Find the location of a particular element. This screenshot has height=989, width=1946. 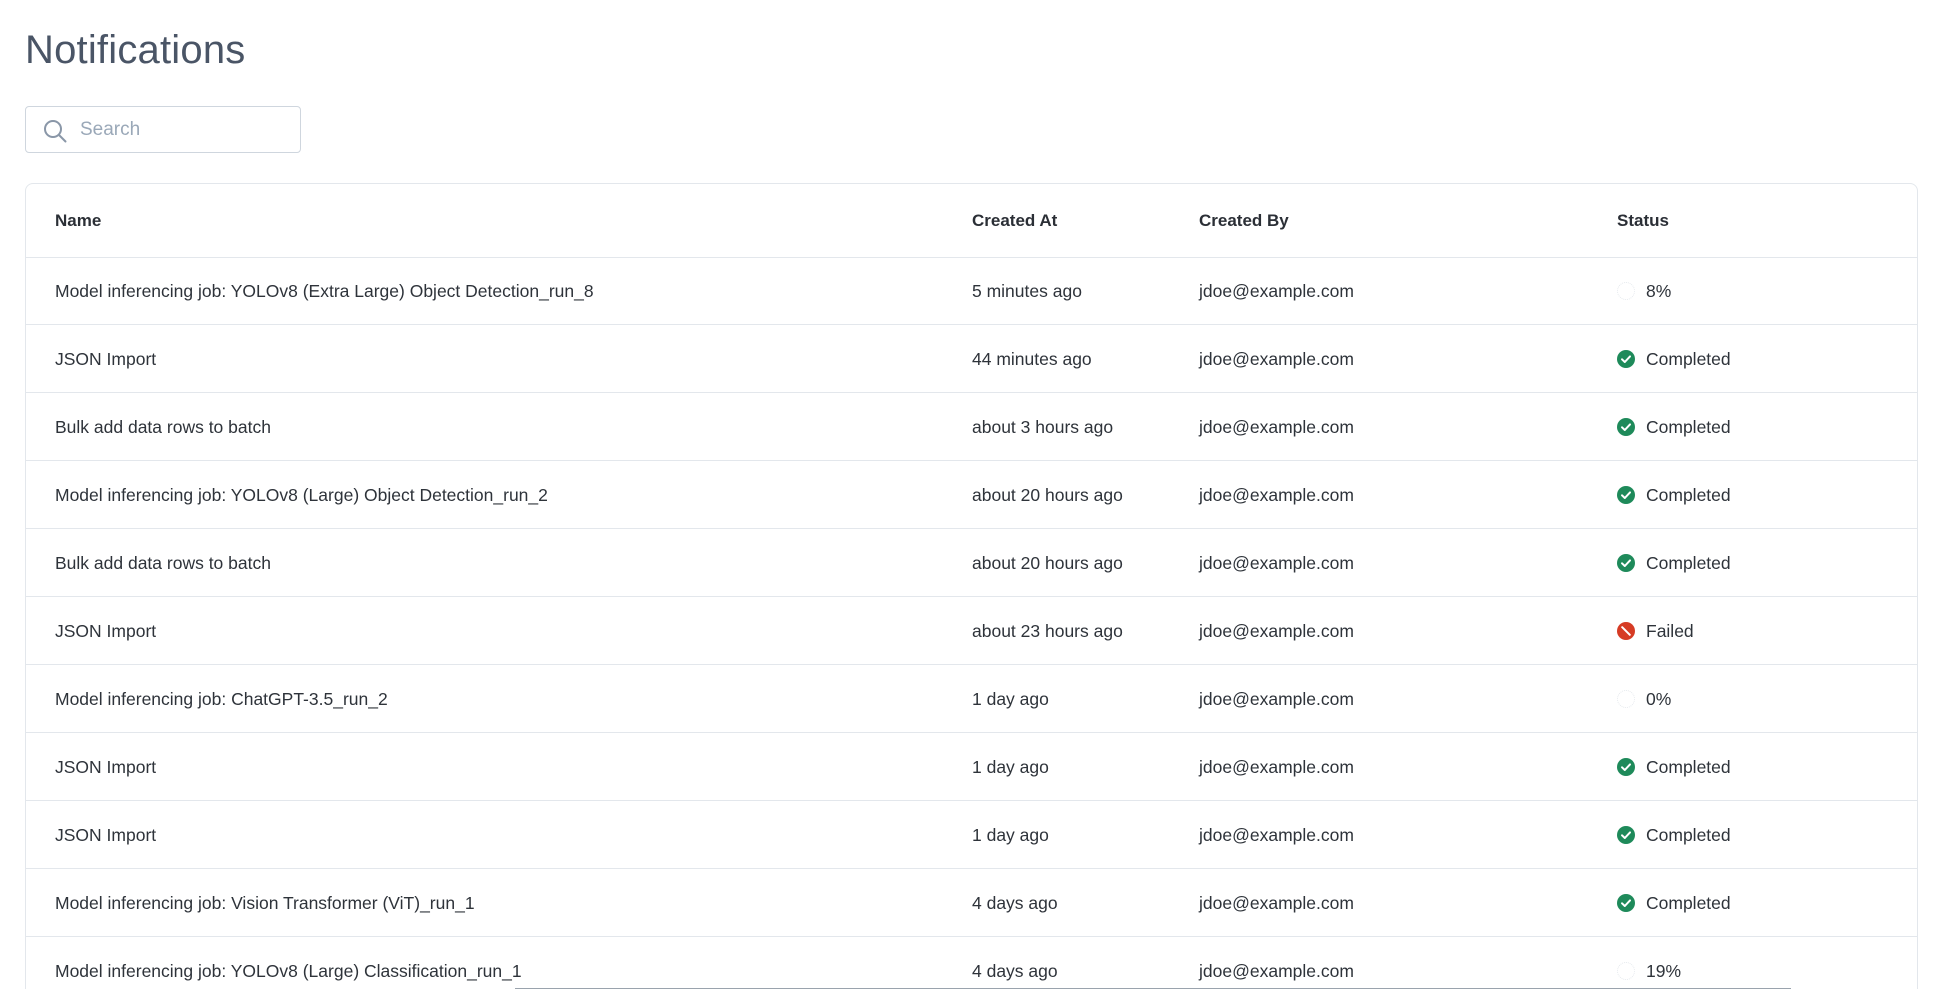

search-box is located at coordinates (163, 129).